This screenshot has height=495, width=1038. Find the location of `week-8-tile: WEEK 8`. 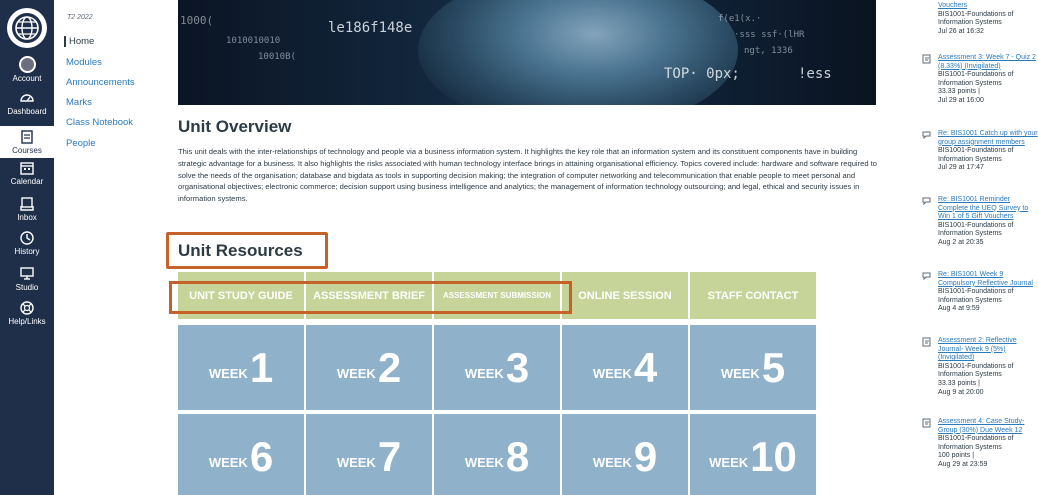

week-8-tile: WEEK 8 is located at coordinates (497, 454).